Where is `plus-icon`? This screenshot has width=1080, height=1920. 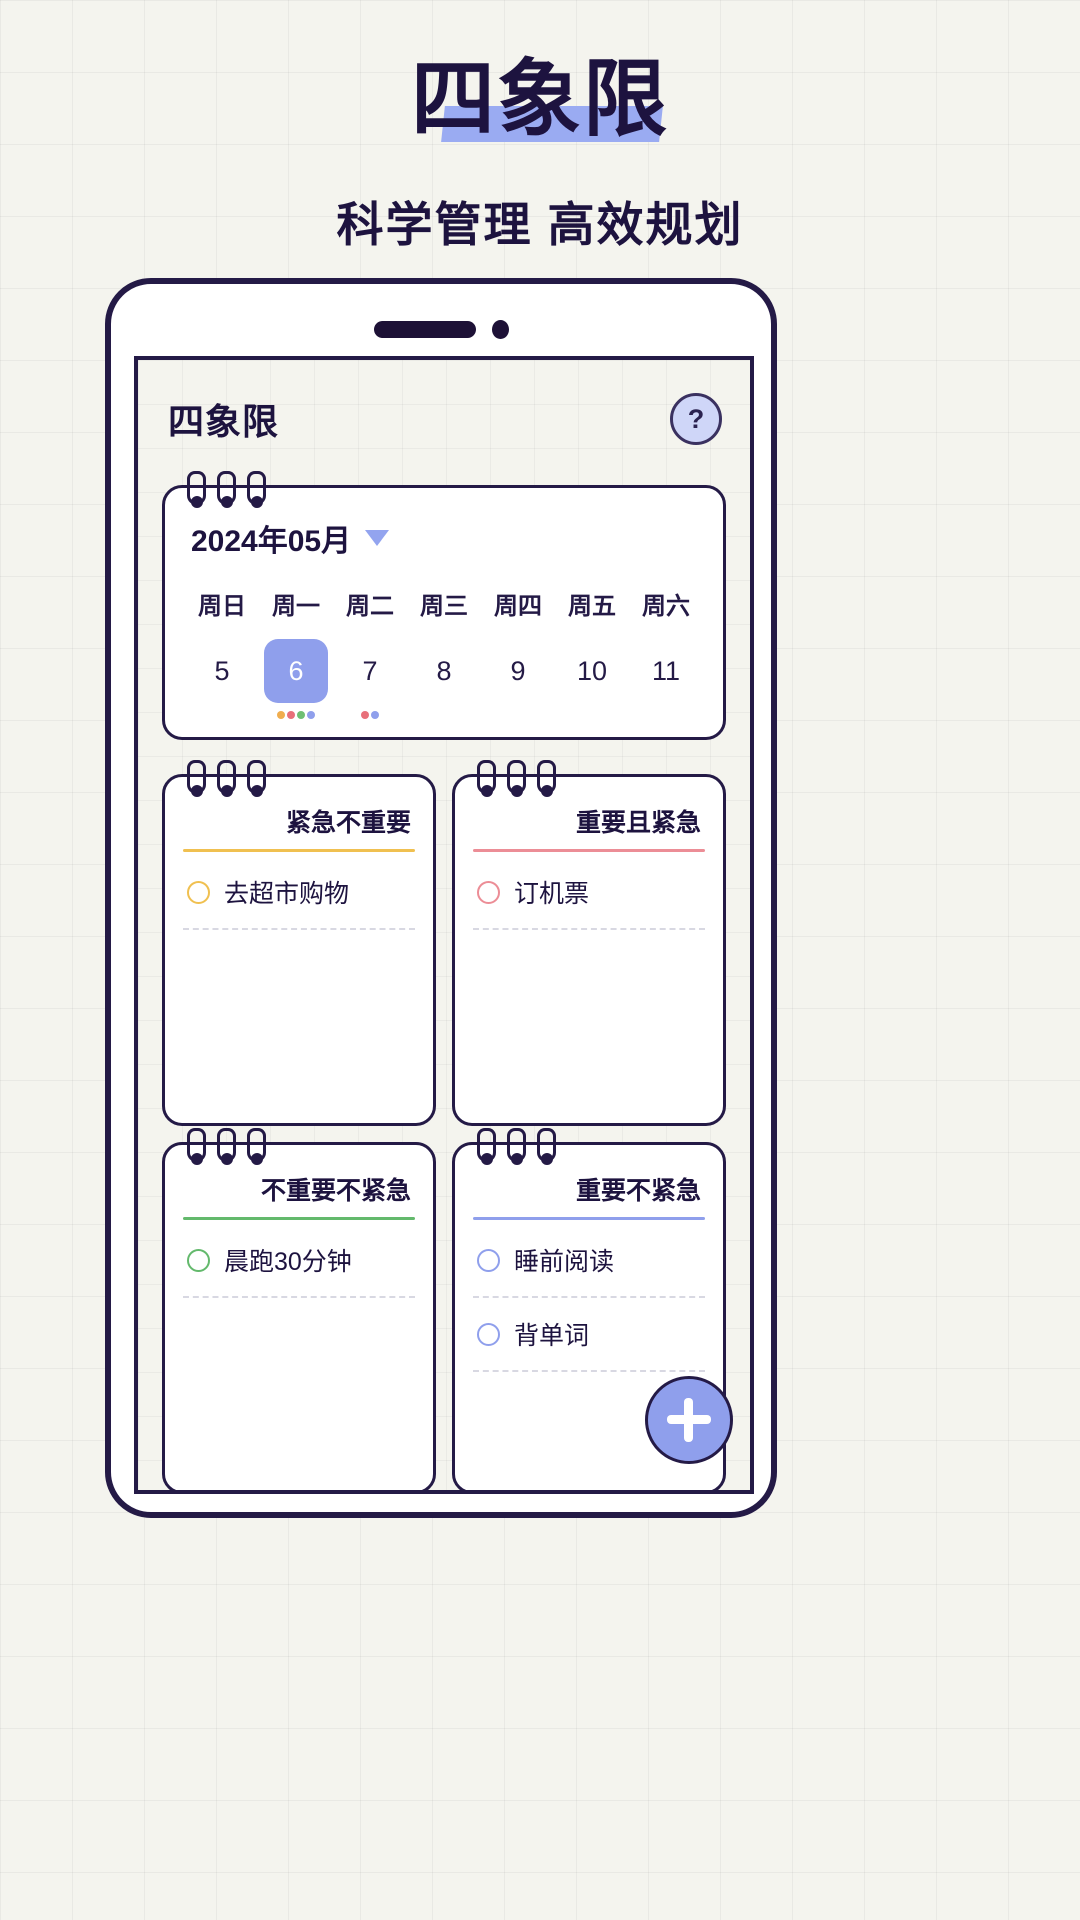 plus-icon is located at coordinates (689, 1420).